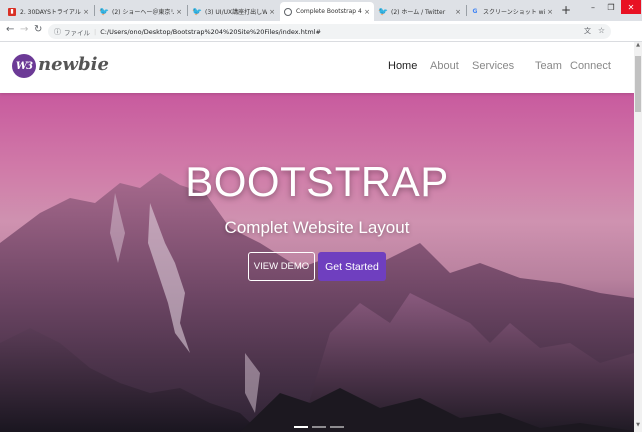 The image size is (642, 432). I want to click on nav-link-home: Home, so click(409, 66).